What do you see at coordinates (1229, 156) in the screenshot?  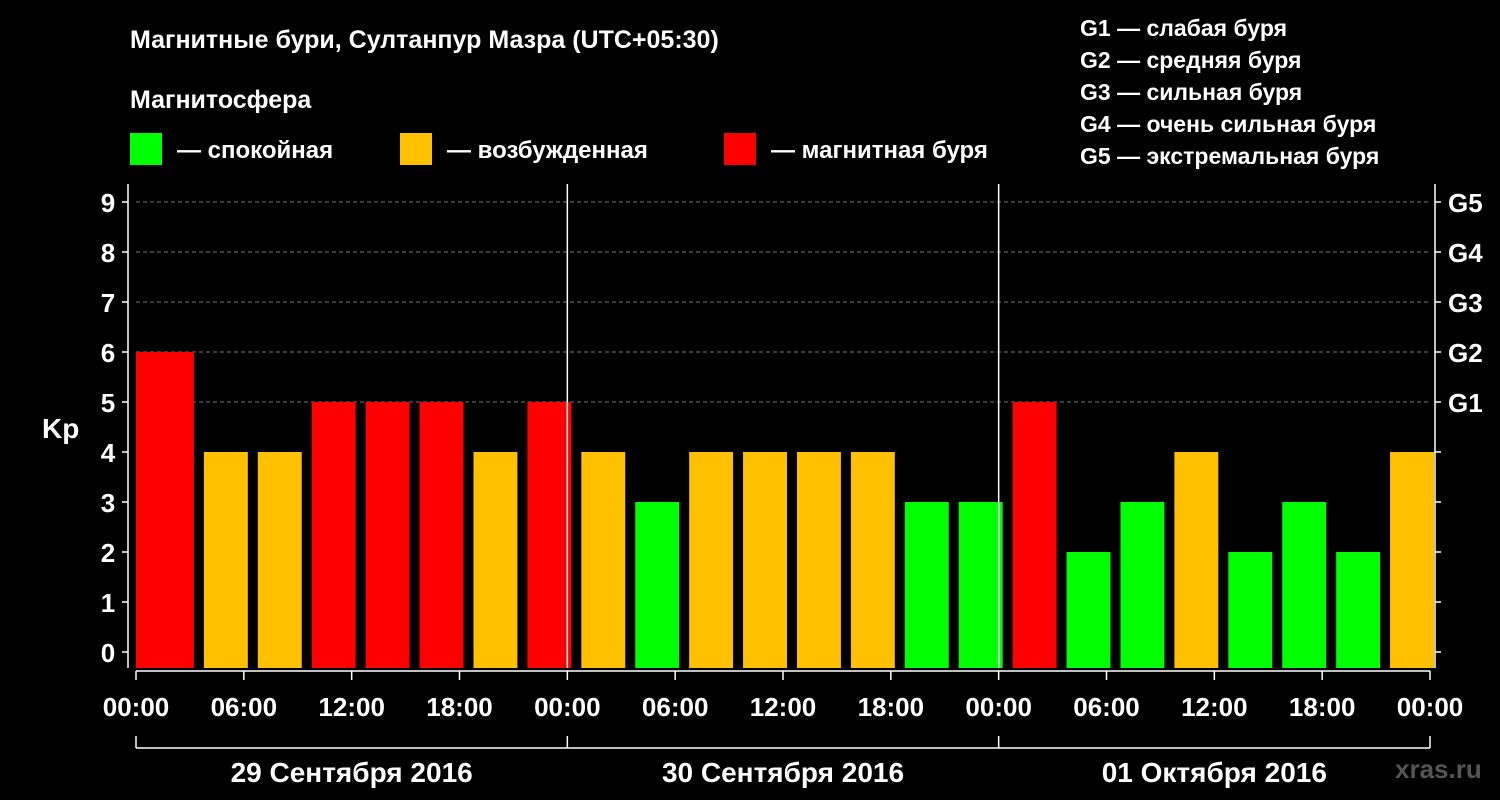 I see `g-scale-g5: G5 — экстремальная буря` at bounding box center [1229, 156].